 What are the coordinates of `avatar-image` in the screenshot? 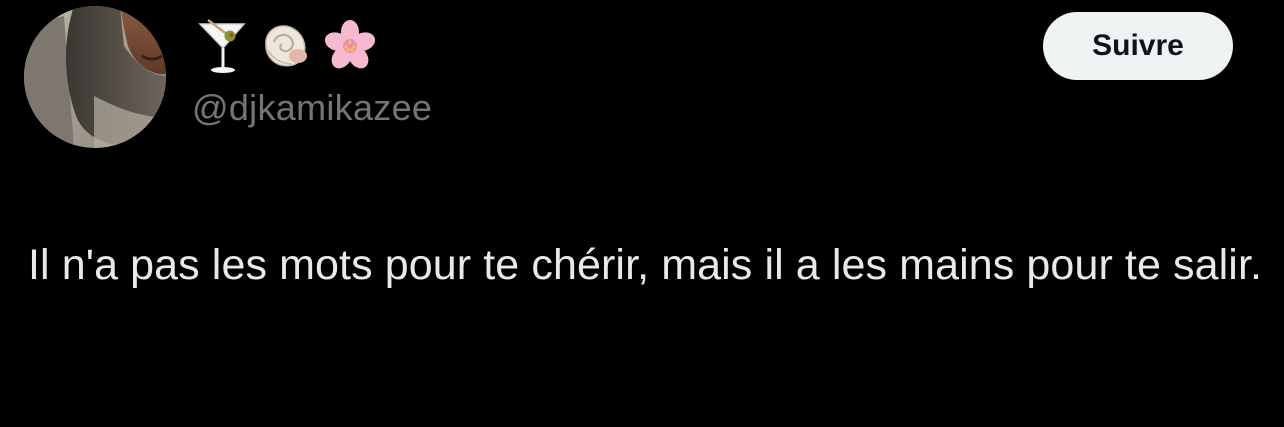 It's located at (95, 77).